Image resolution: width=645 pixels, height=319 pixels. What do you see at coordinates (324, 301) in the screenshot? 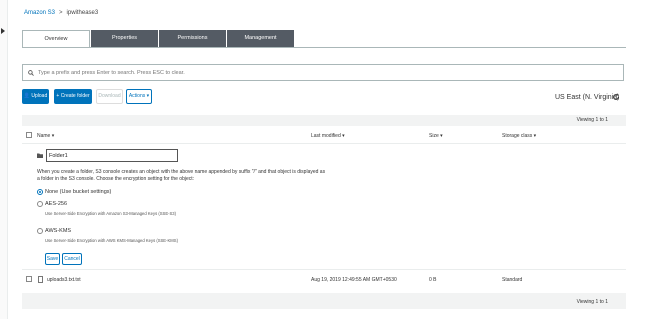
I see `table-toolbar-bottom: Viewing 1 to 1` at bounding box center [324, 301].